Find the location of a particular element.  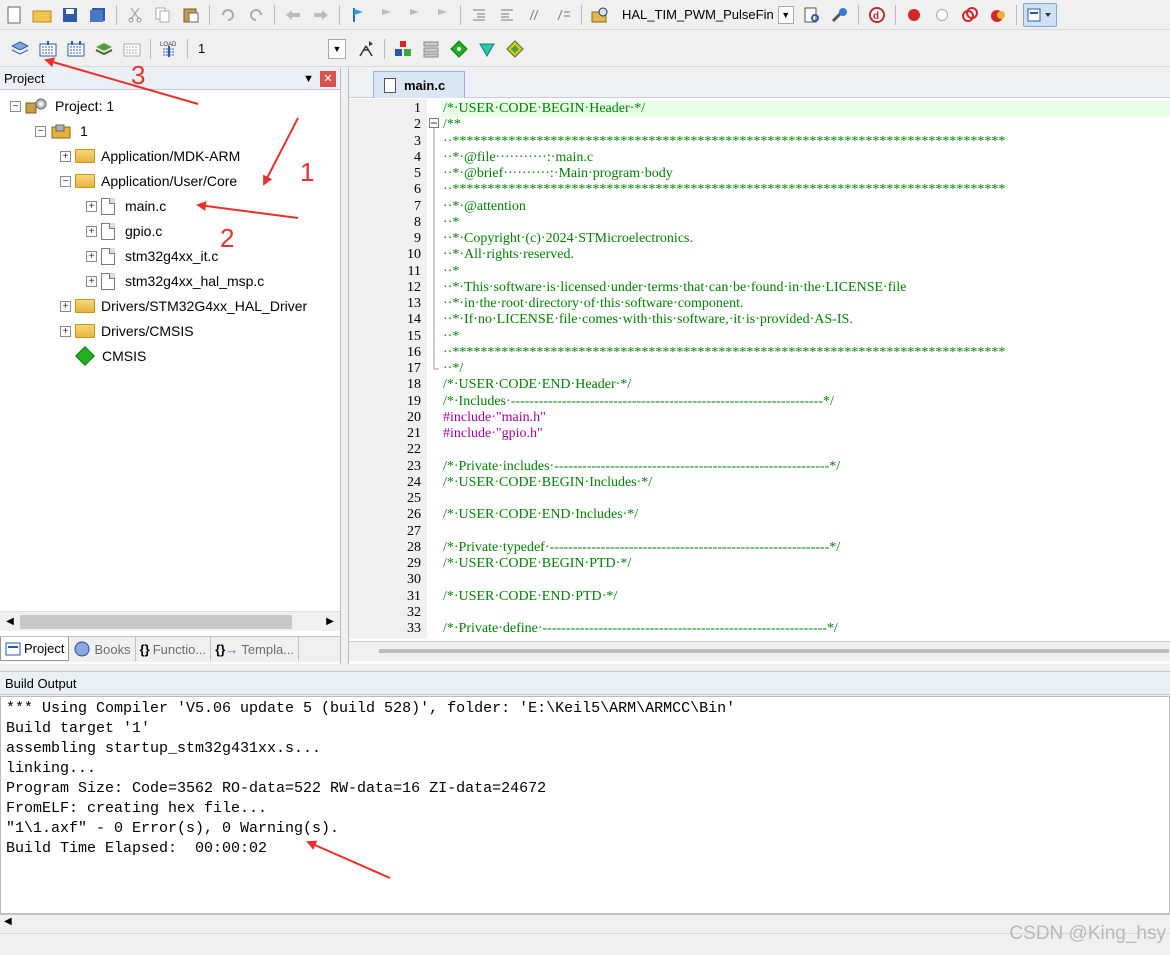

scroll-right-icon: ▶ is located at coordinates (330, 622).